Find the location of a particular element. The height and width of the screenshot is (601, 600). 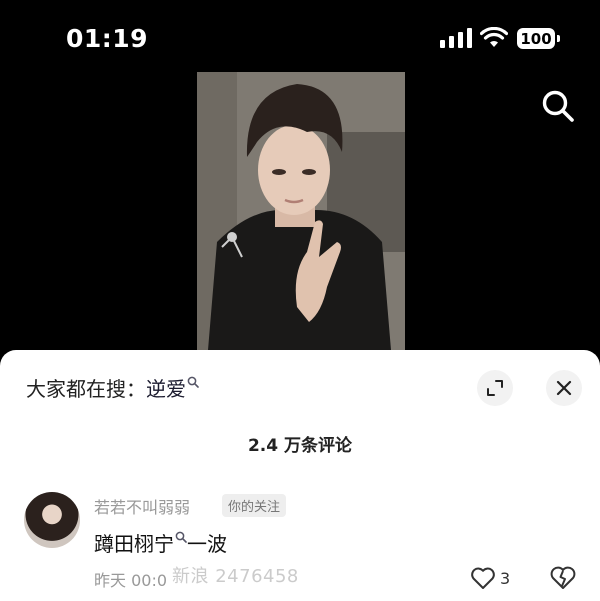

close-button is located at coordinates (564, 388).